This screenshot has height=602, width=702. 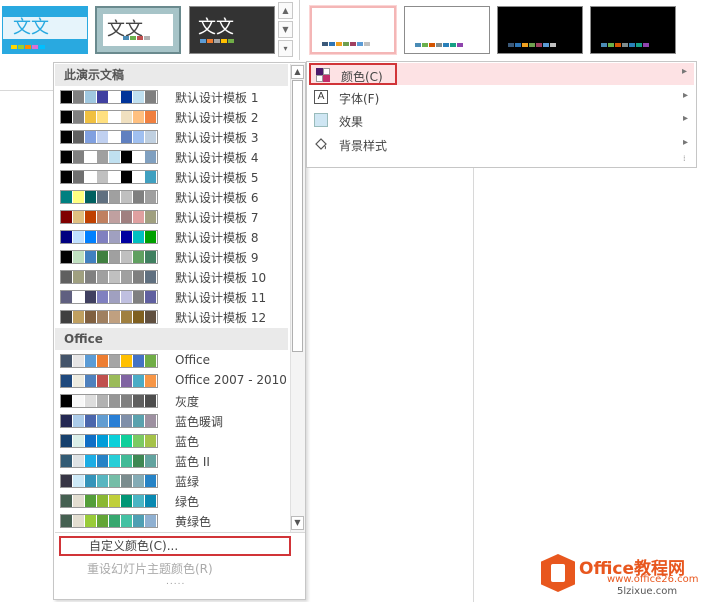 What do you see at coordinates (173, 117) in the screenshot?
I see `color-scheme-row: 默认设计模板 2` at bounding box center [173, 117].